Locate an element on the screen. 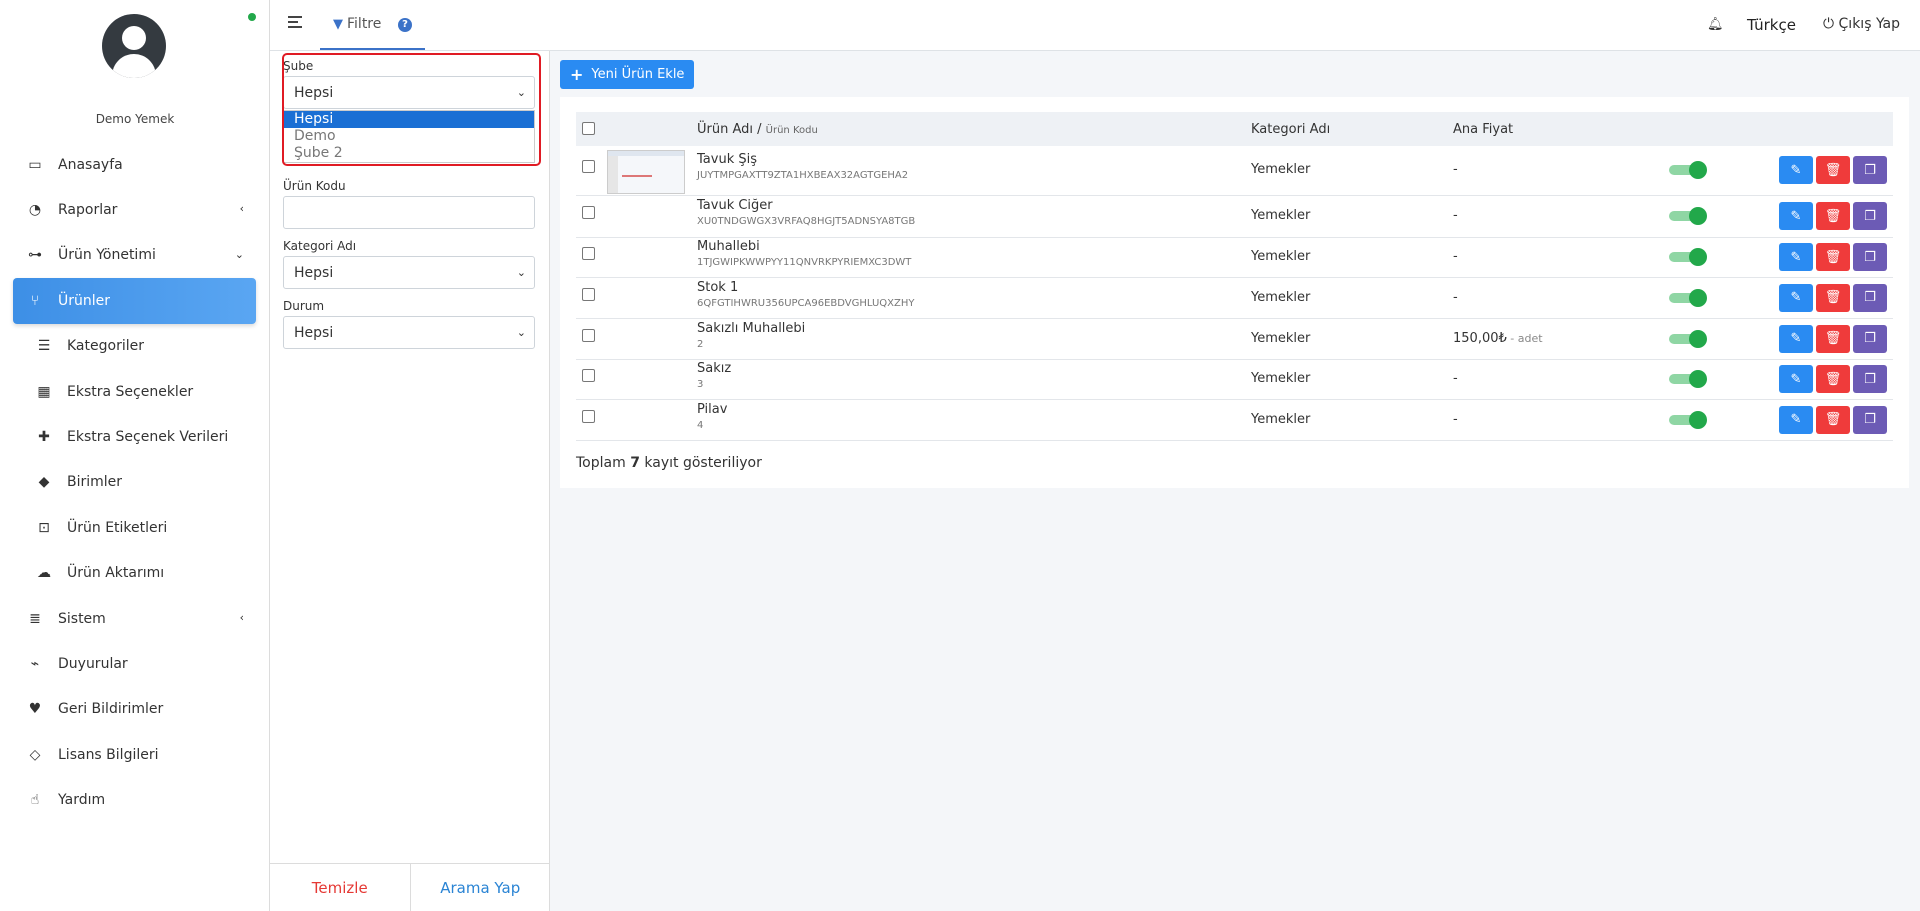  sidebar-item-14: ☝ Yardım is located at coordinates (134, 799).